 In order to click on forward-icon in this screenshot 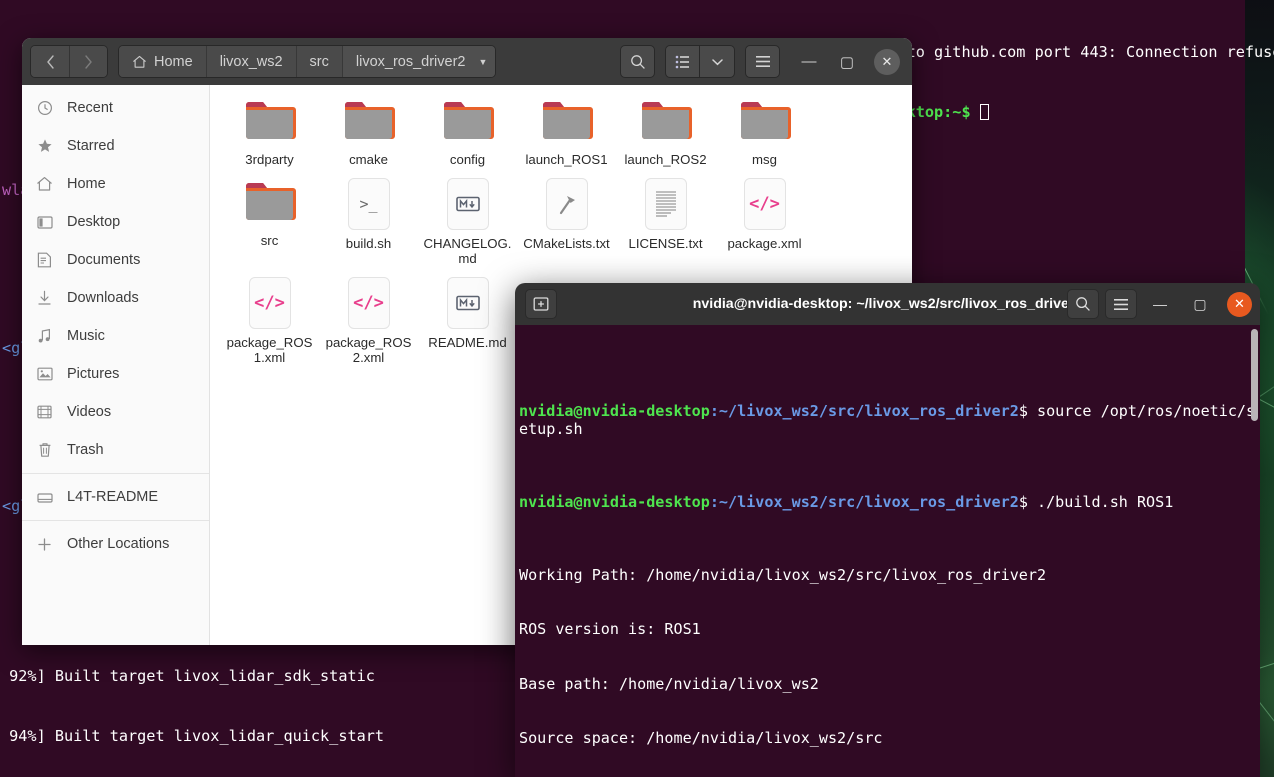, I will do `click(88, 61)`.